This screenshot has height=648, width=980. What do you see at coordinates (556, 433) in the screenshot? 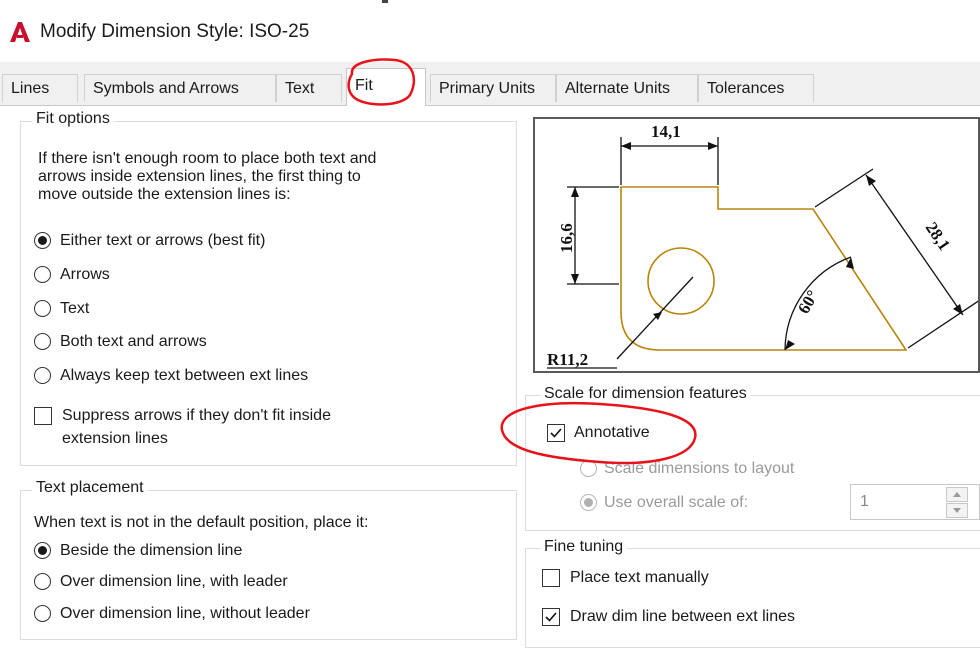
I see `annotative-checkbox` at bounding box center [556, 433].